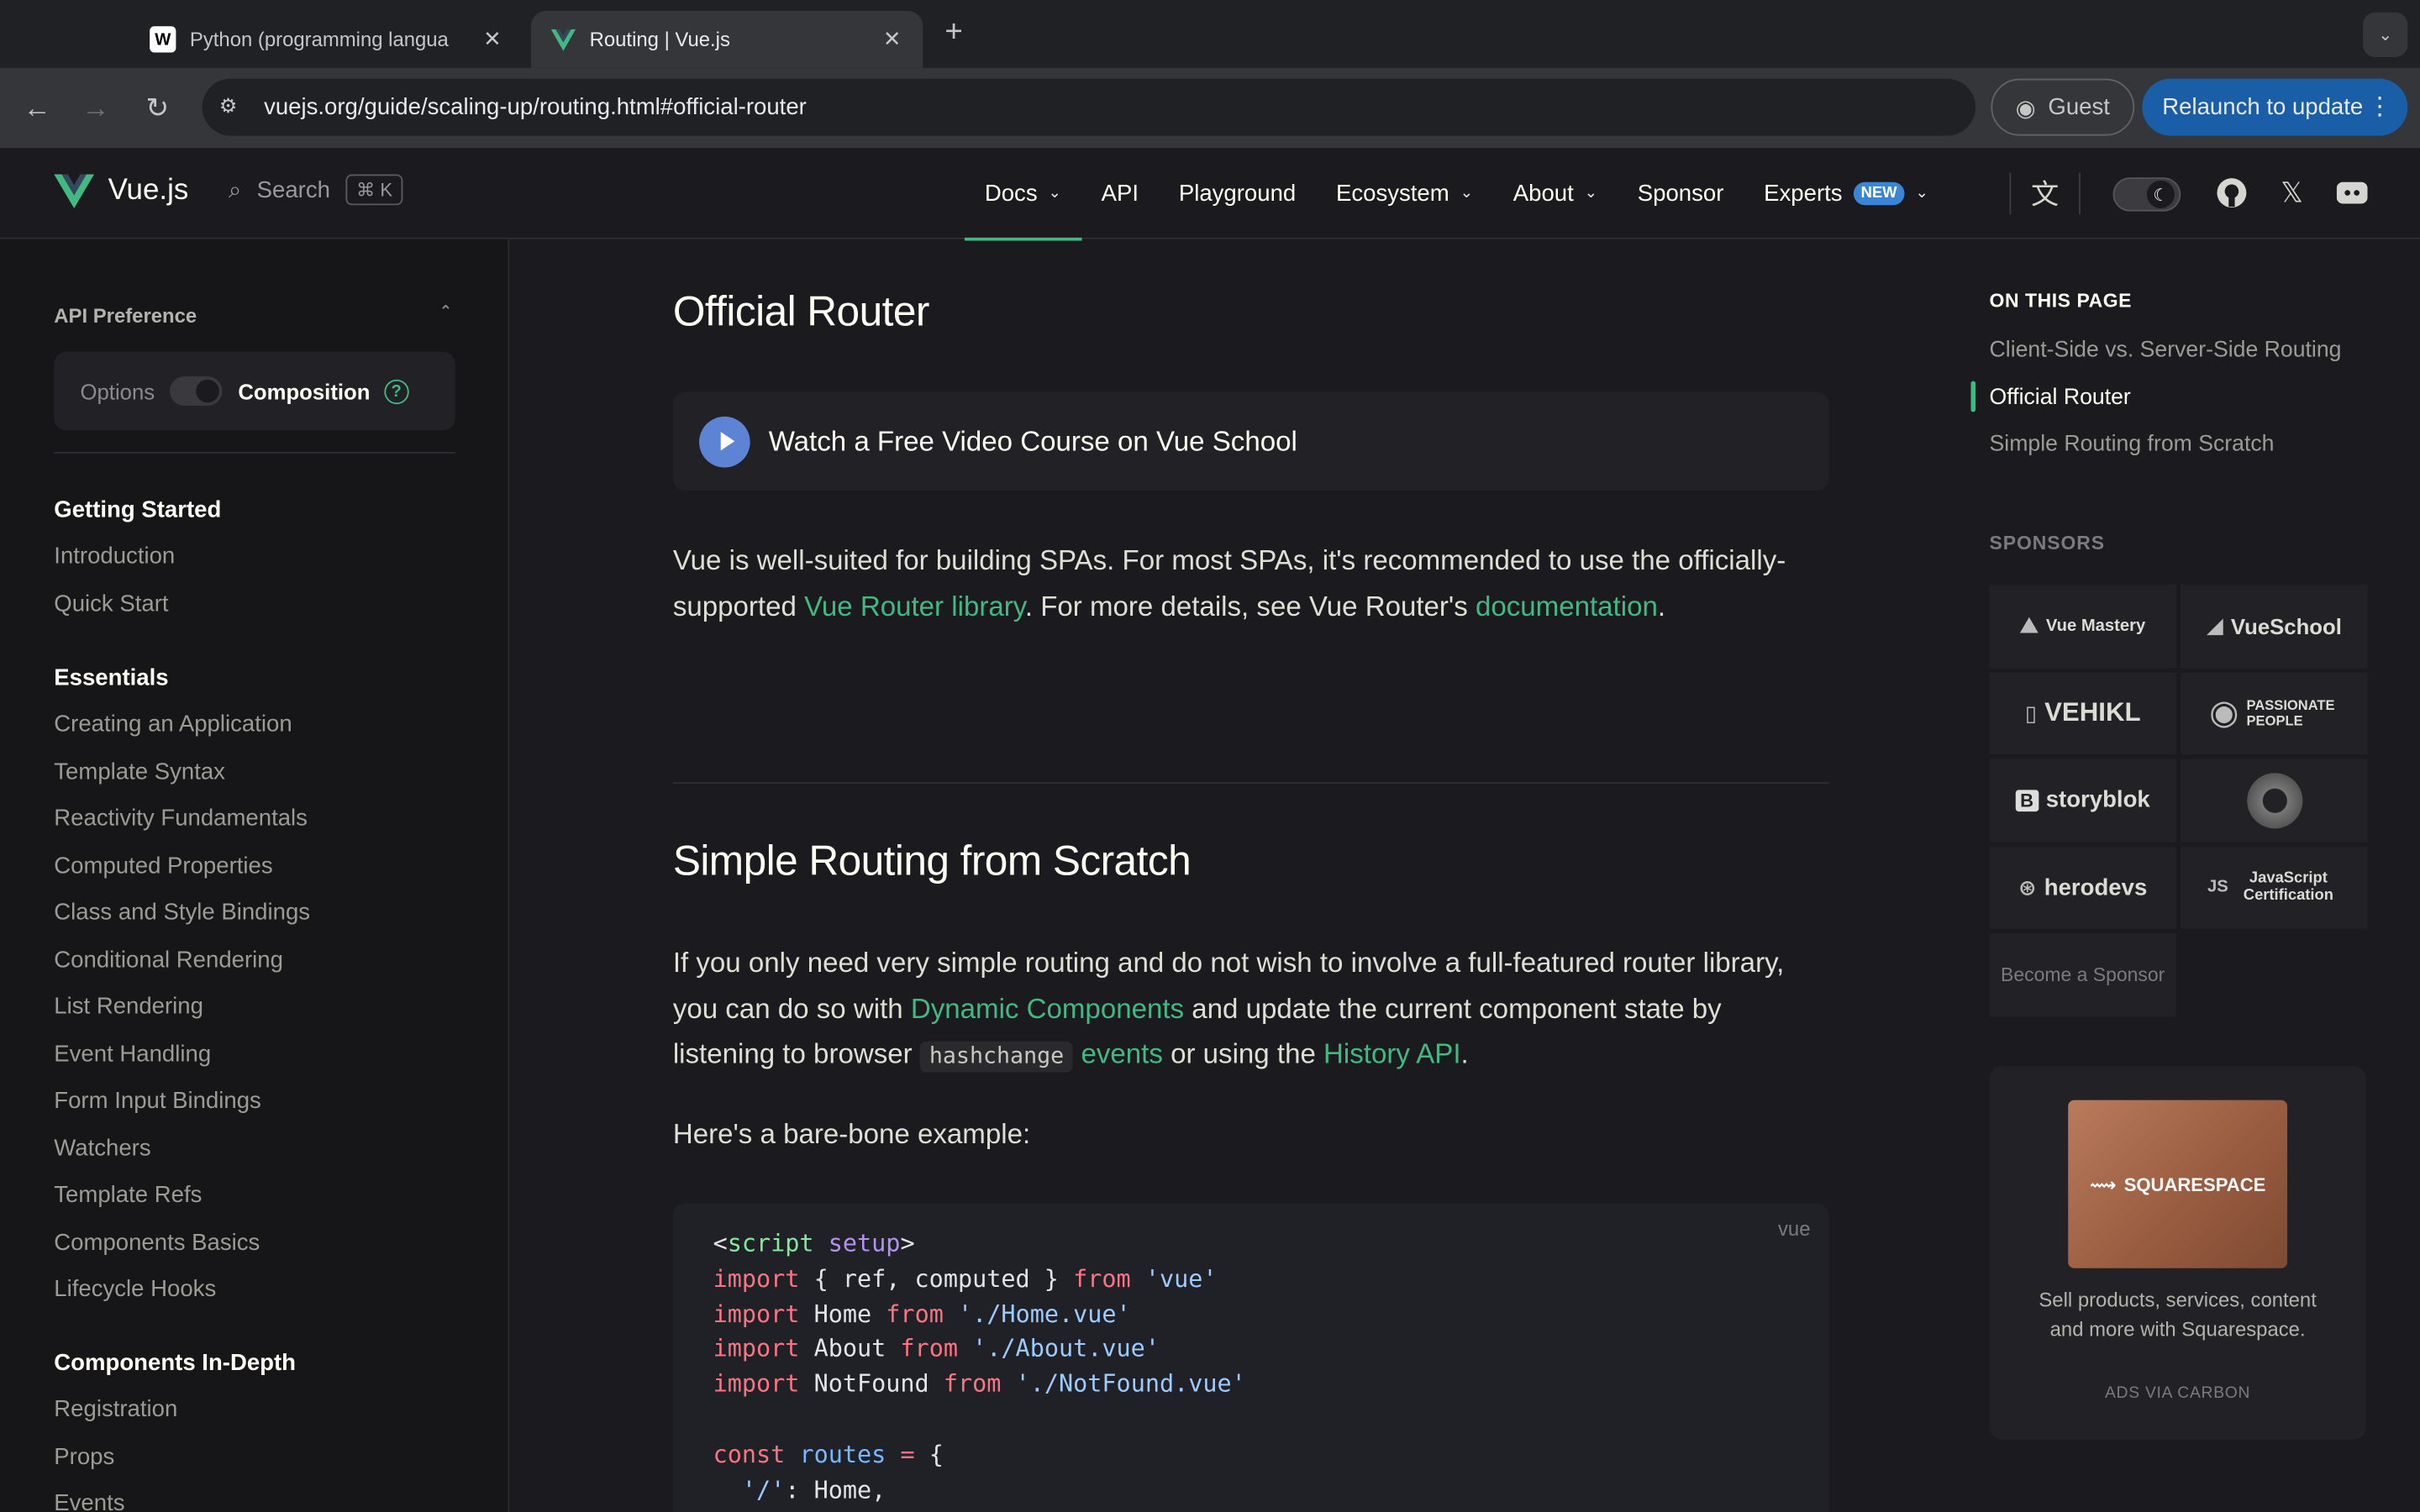  Describe the element at coordinates (1237, 193) in the screenshot. I see `nav-playground: Playground` at that location.